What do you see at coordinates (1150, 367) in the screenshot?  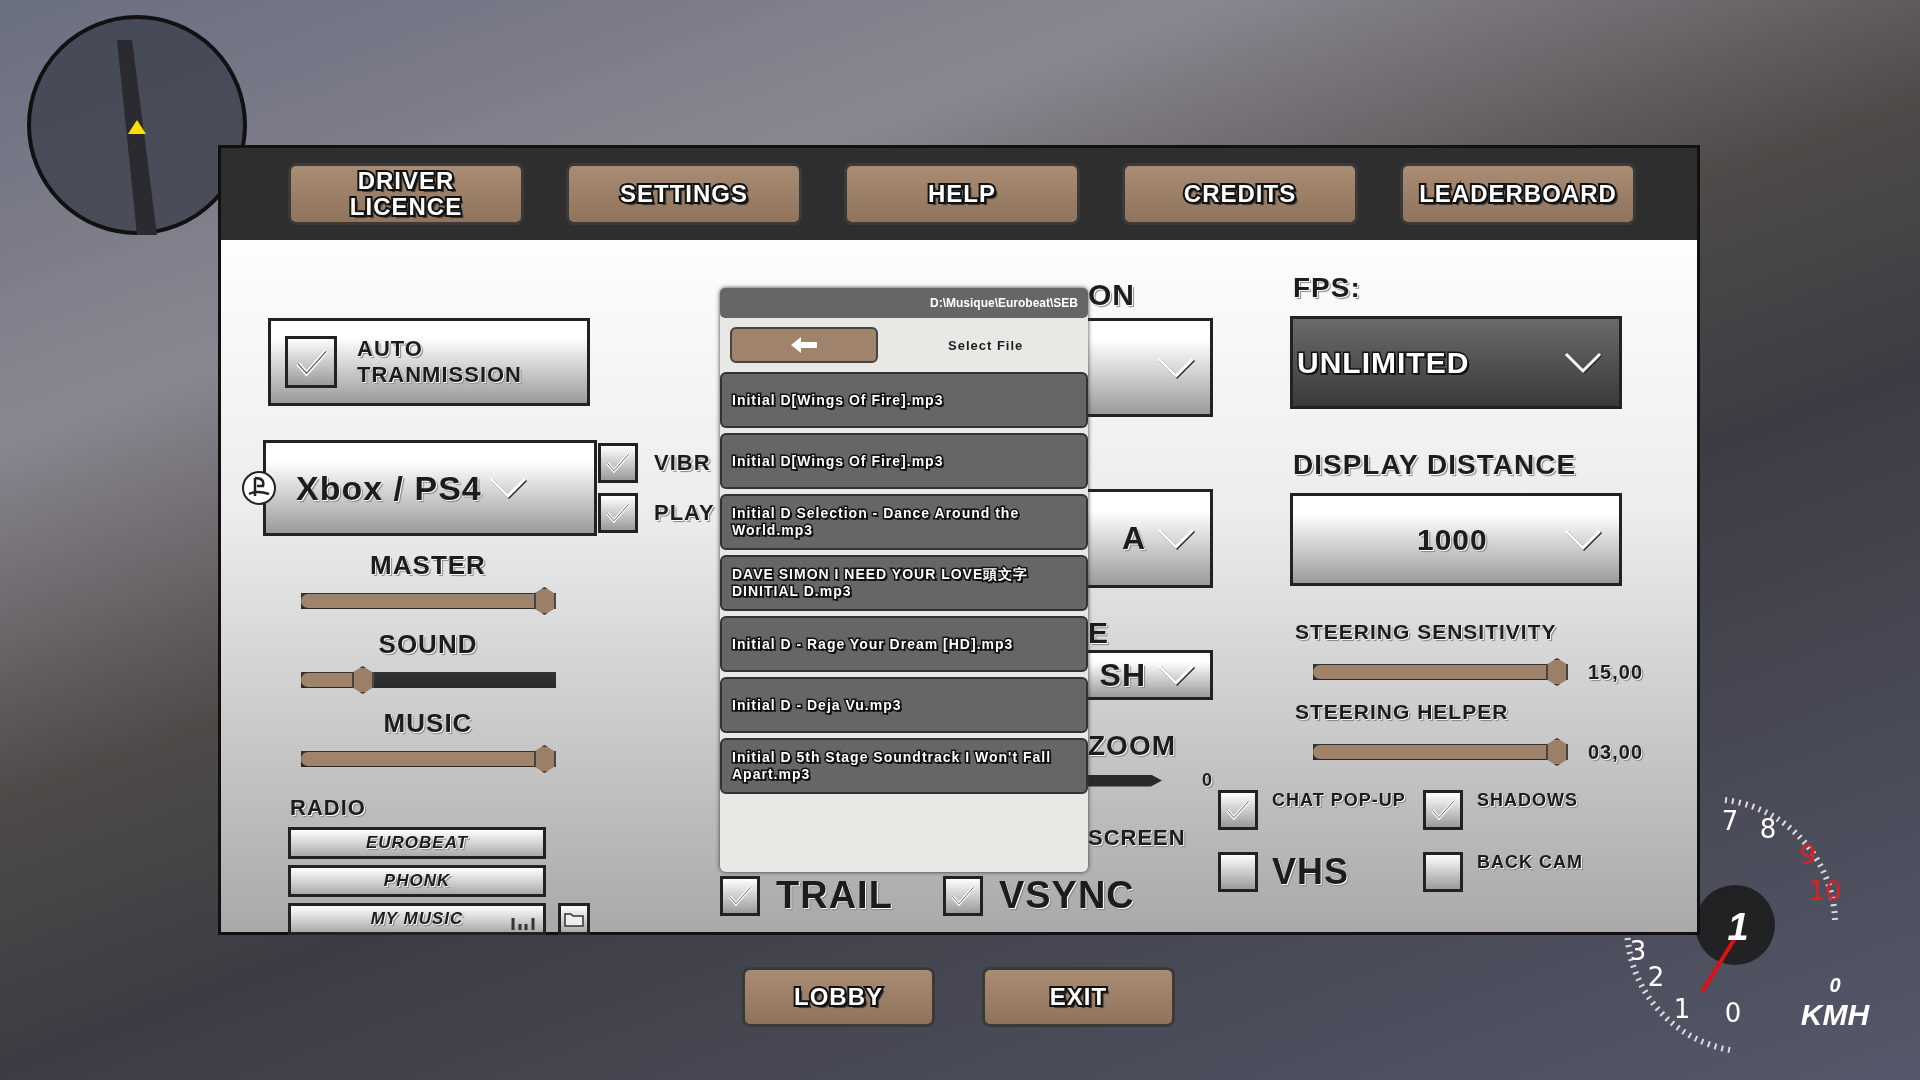 I see `resolution-dropdown` at bounding box center [1150, 367].